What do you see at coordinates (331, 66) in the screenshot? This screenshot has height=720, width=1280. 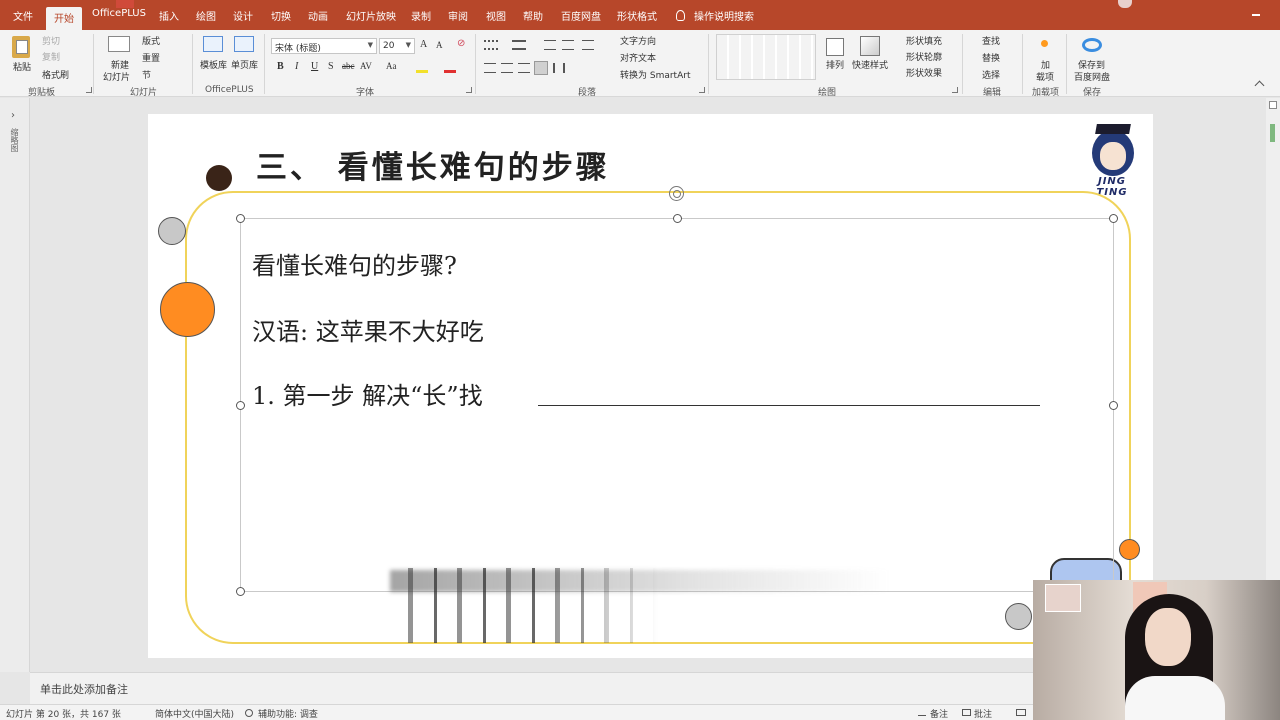 I see `shadow-button: S` at bounding box center [331, 66].